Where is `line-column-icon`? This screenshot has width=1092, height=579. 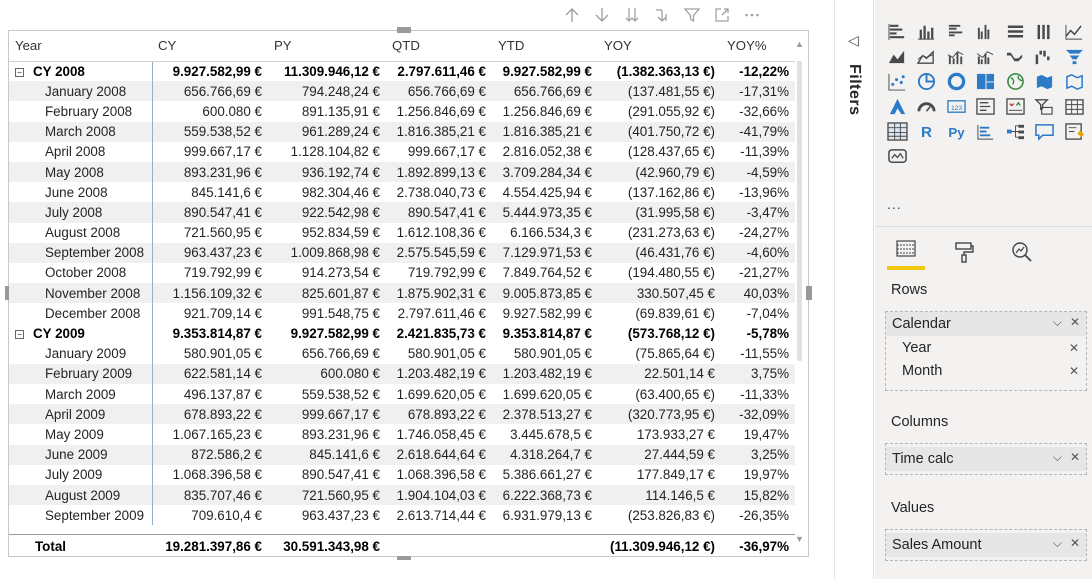
line-column-icon is located at coordinates (956, 56).